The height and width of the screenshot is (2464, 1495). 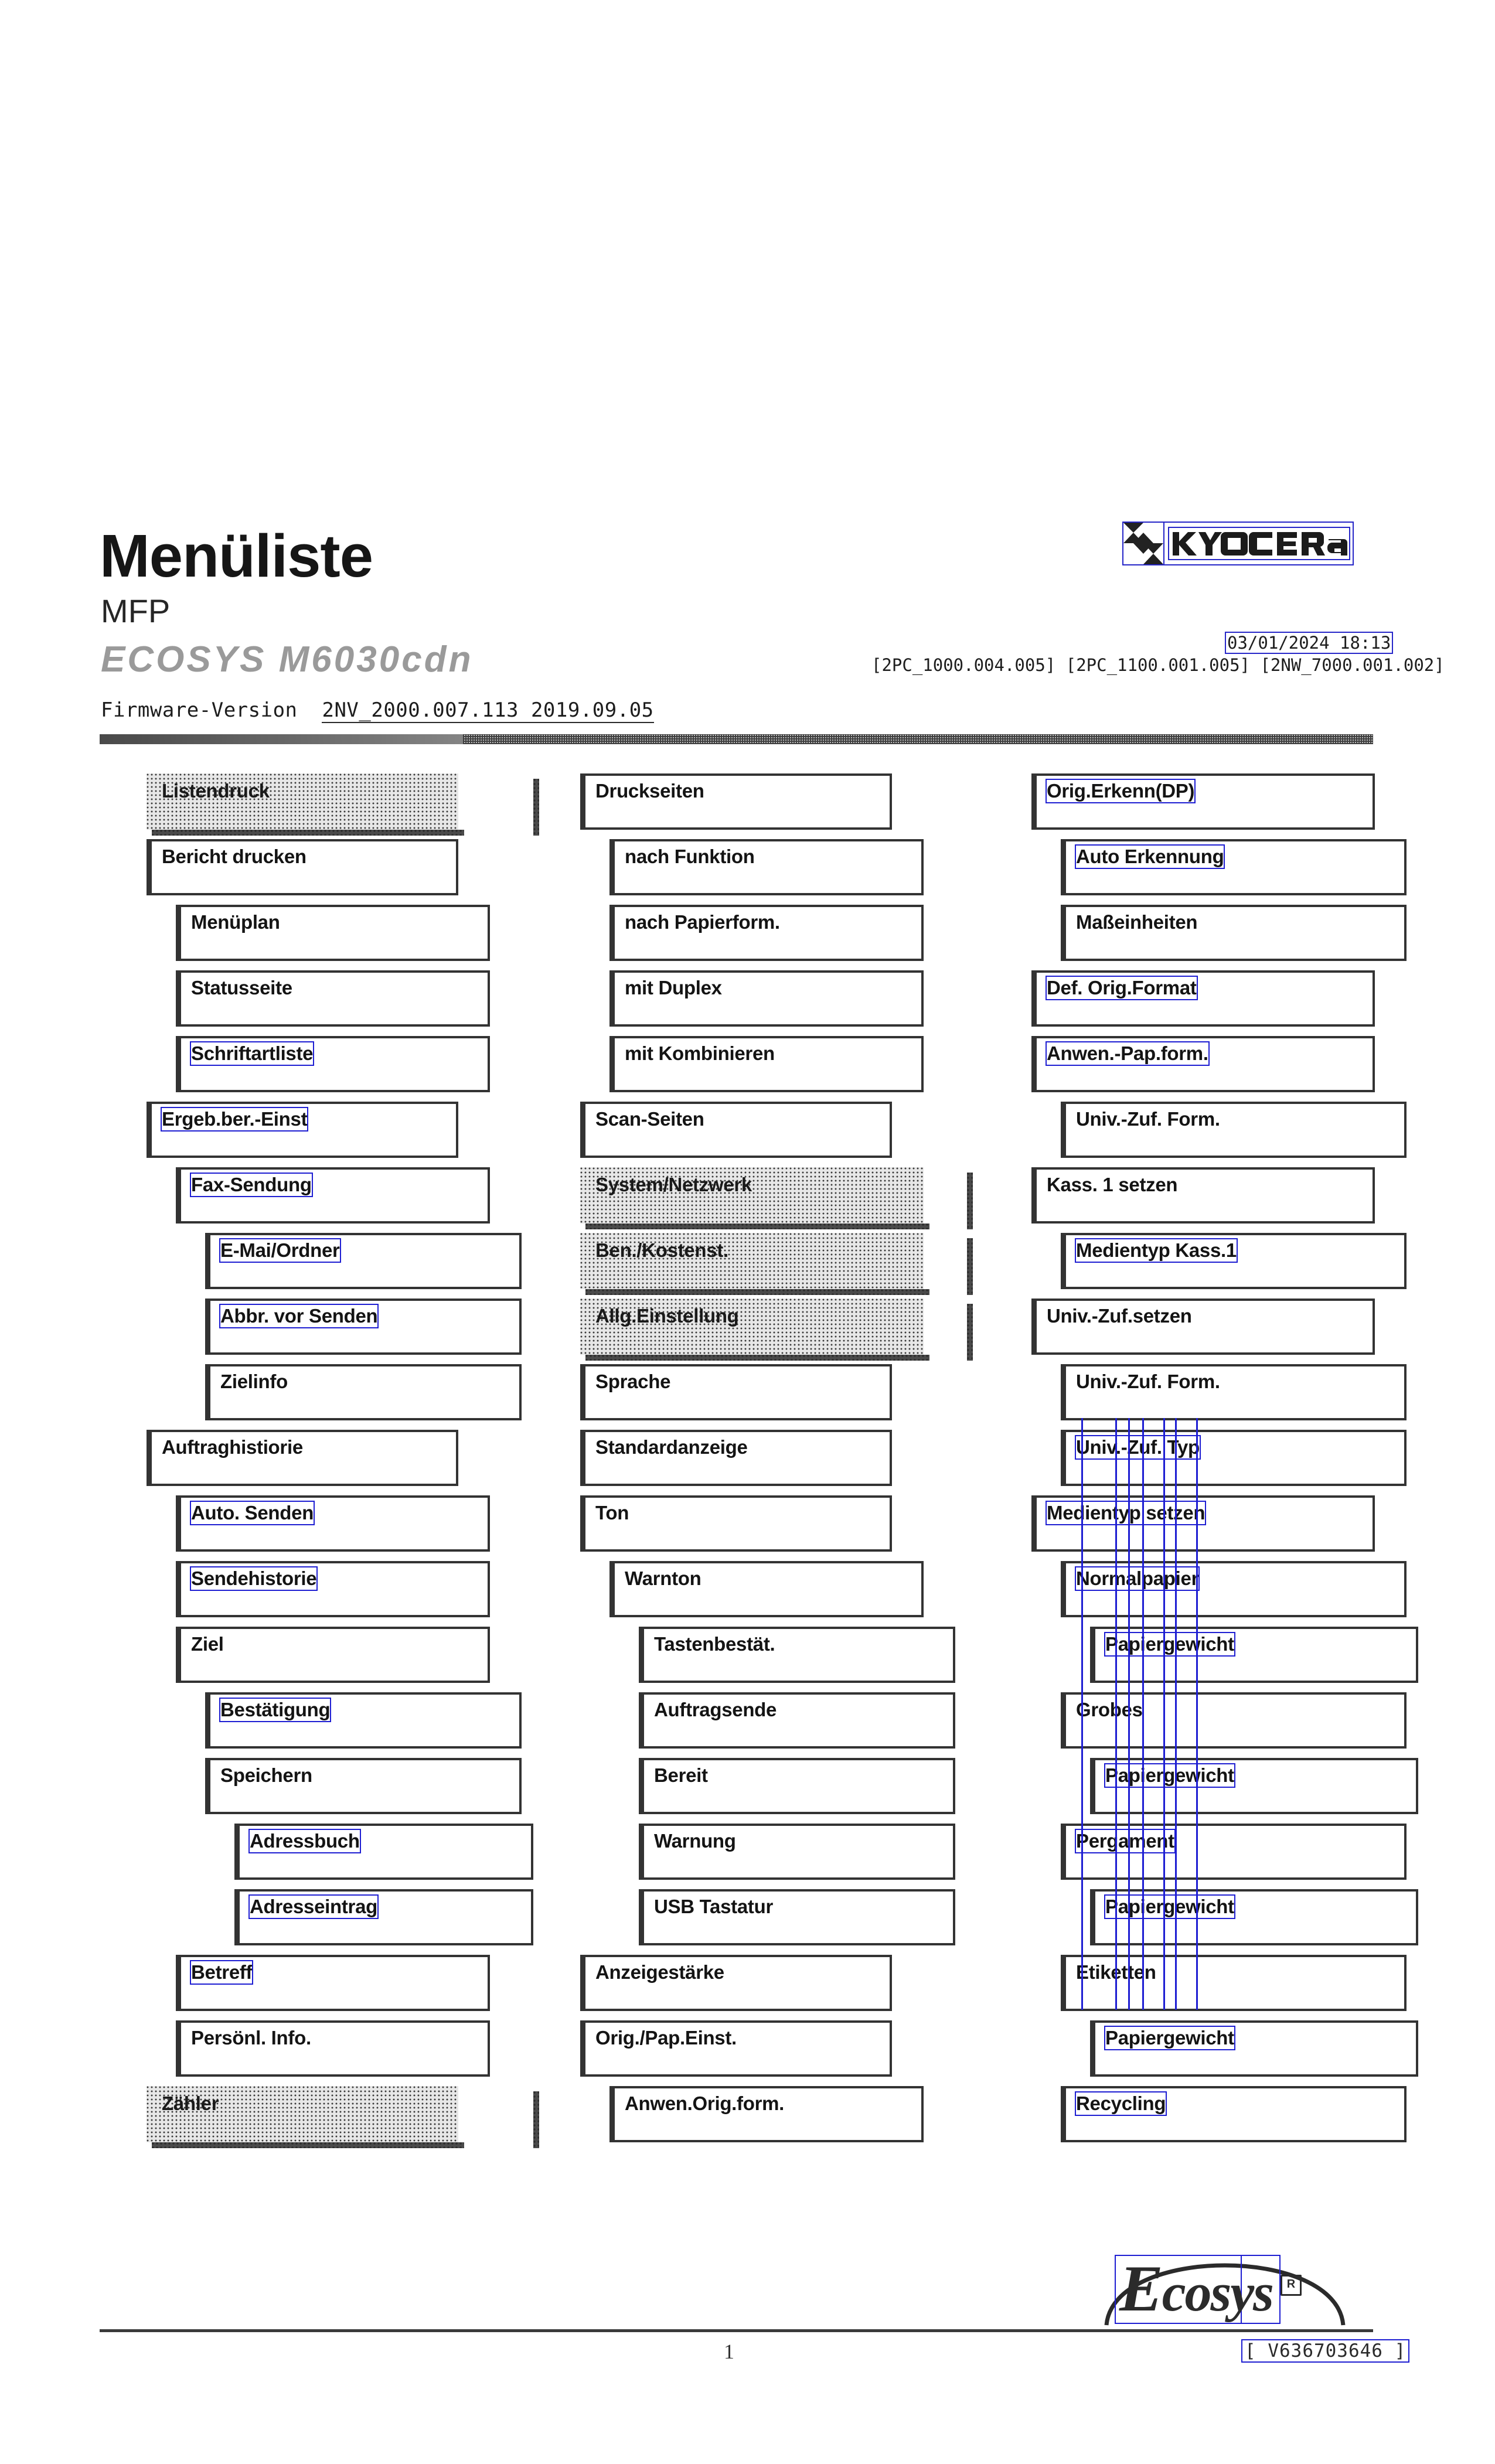 What do you see at coordinates (774, 1852) in the screenshot?
I see `menu-node: Warnung` at bounding box center [774, 1852].